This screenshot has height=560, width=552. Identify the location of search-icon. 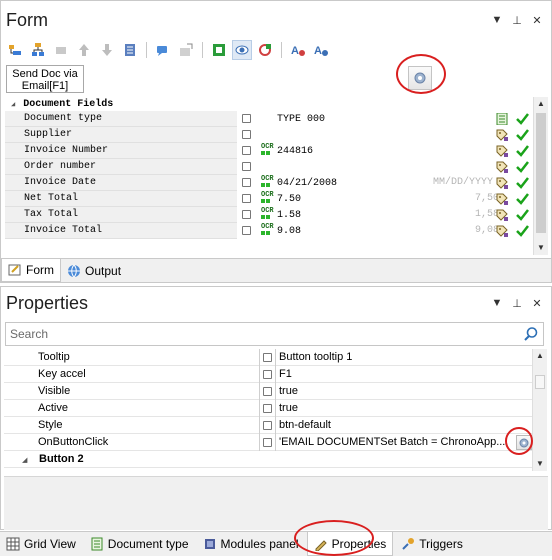
(531, 334).